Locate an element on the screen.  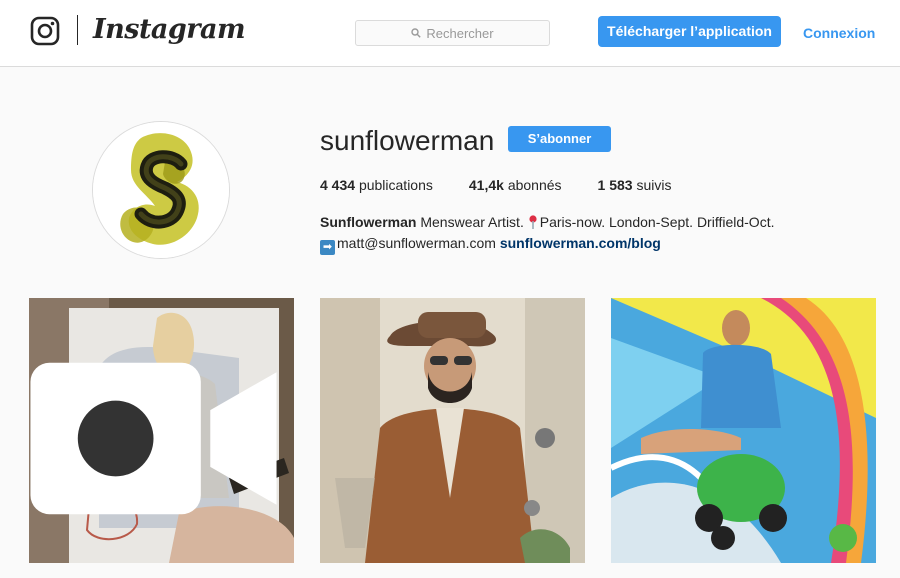
bio-email: matt@sunflowerman.com is located at coordinates (416, 243).